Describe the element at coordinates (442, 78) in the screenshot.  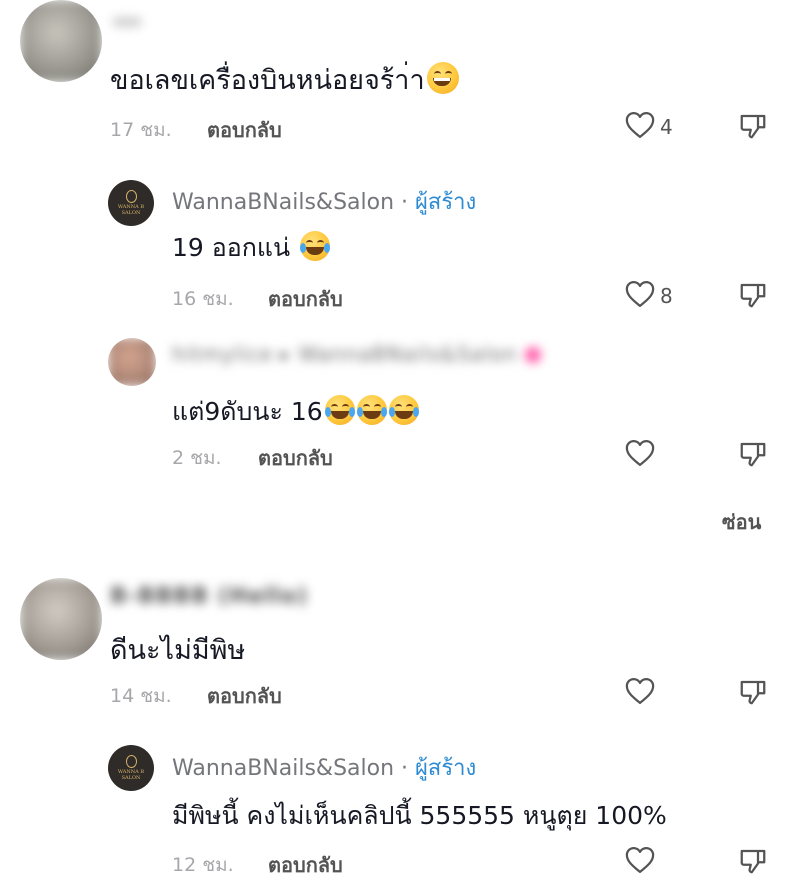
I see `grin-emoji` at that location.